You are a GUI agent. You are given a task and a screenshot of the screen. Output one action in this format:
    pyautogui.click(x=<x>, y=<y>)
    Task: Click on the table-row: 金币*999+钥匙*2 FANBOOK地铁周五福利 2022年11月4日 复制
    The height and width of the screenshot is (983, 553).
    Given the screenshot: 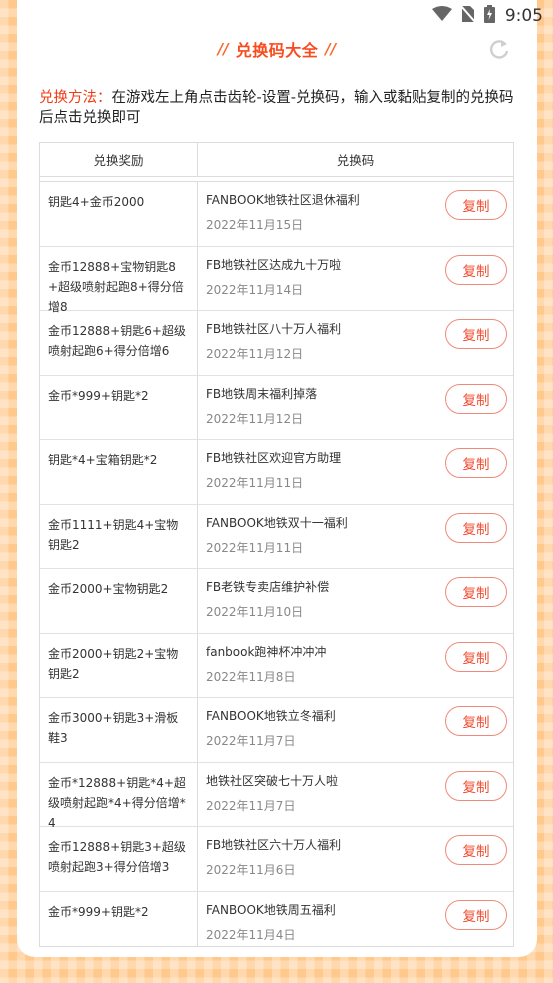 What is the action you would take?
    pyautogui.click(x=276, y=919)
    